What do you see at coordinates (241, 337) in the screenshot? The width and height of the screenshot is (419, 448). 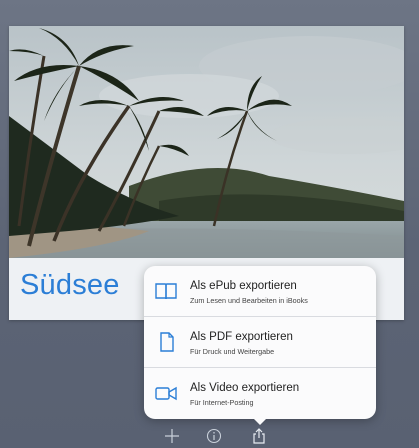 I see `export-pdf-label: Als PDF exportieren` at bounding box center [241, 337].